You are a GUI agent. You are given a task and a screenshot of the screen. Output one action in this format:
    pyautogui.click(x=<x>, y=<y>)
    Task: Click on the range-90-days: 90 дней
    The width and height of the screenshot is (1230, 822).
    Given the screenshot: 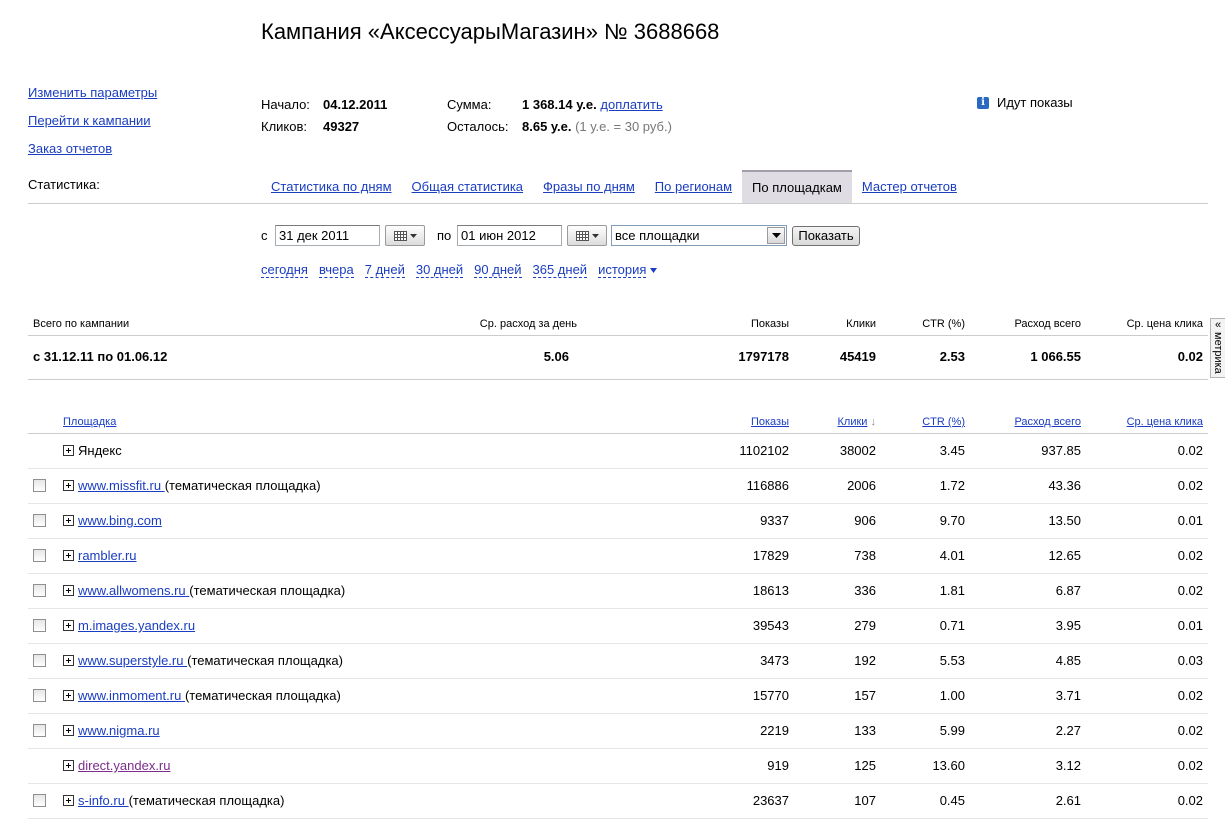 What is the action you would take?
    pyautogui.click(x=498, y=270)
    